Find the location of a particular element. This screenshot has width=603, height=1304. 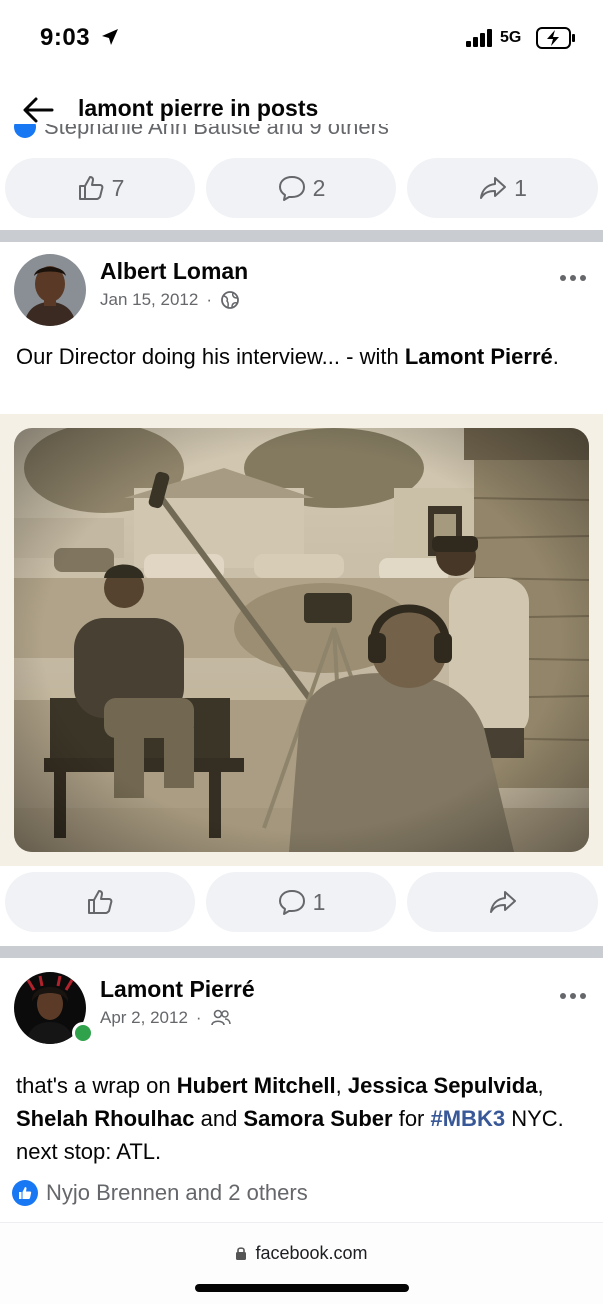

back-arrow-icon is located at coordinates (38, 110).